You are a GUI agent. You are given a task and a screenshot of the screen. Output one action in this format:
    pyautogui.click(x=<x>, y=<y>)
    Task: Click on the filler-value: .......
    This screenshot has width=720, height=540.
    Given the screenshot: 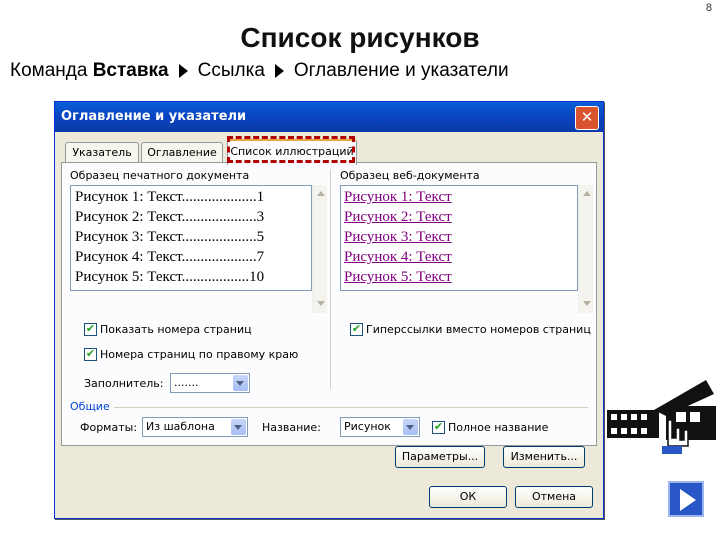 What is the action you would take?
    pyautogui.click(x=186, y=382)
    